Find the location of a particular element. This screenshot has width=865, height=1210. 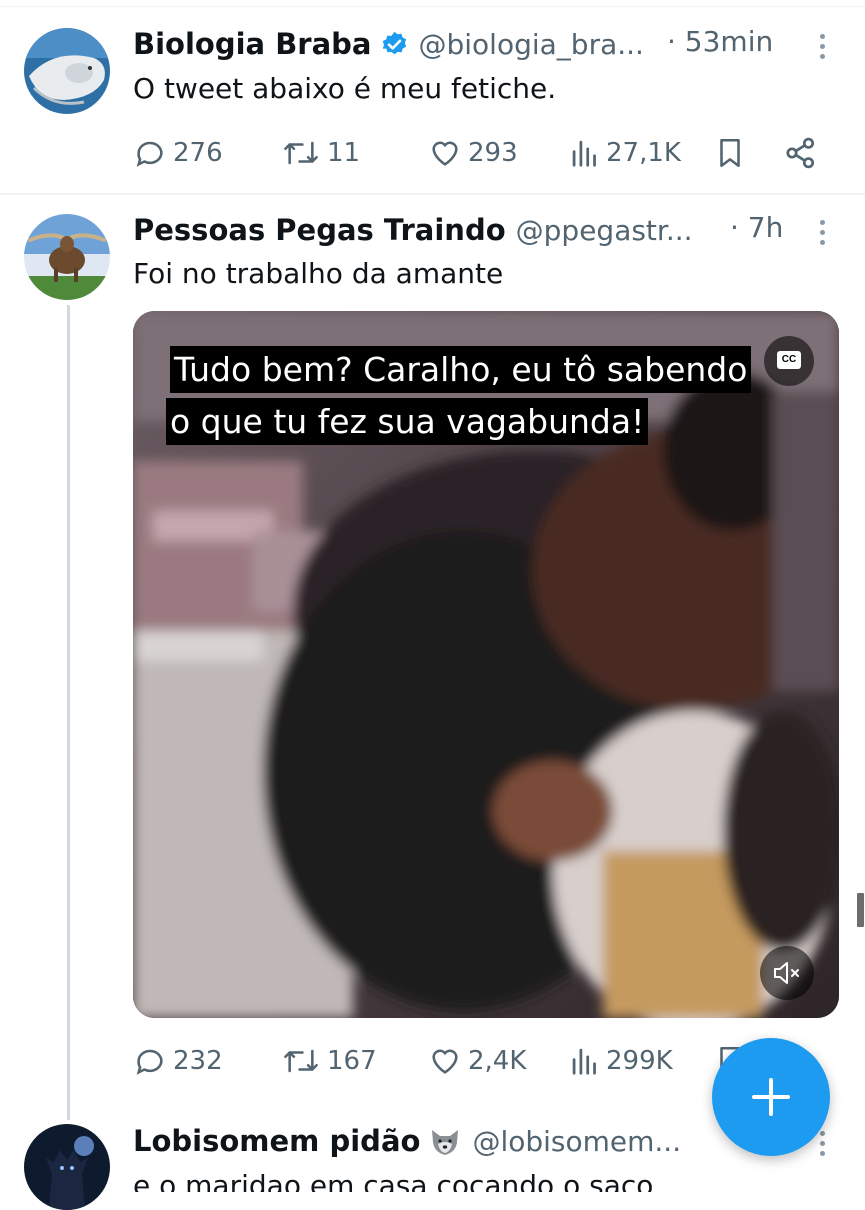

retweet-count: 11 is located at coordinates (344, 153).